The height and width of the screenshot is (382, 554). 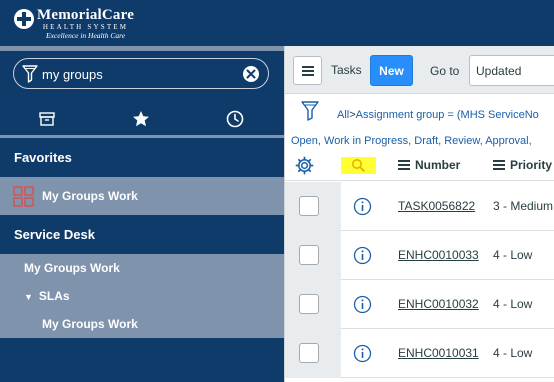 I want to click on favorites-header: Favorites, so click(x=142, y=158).